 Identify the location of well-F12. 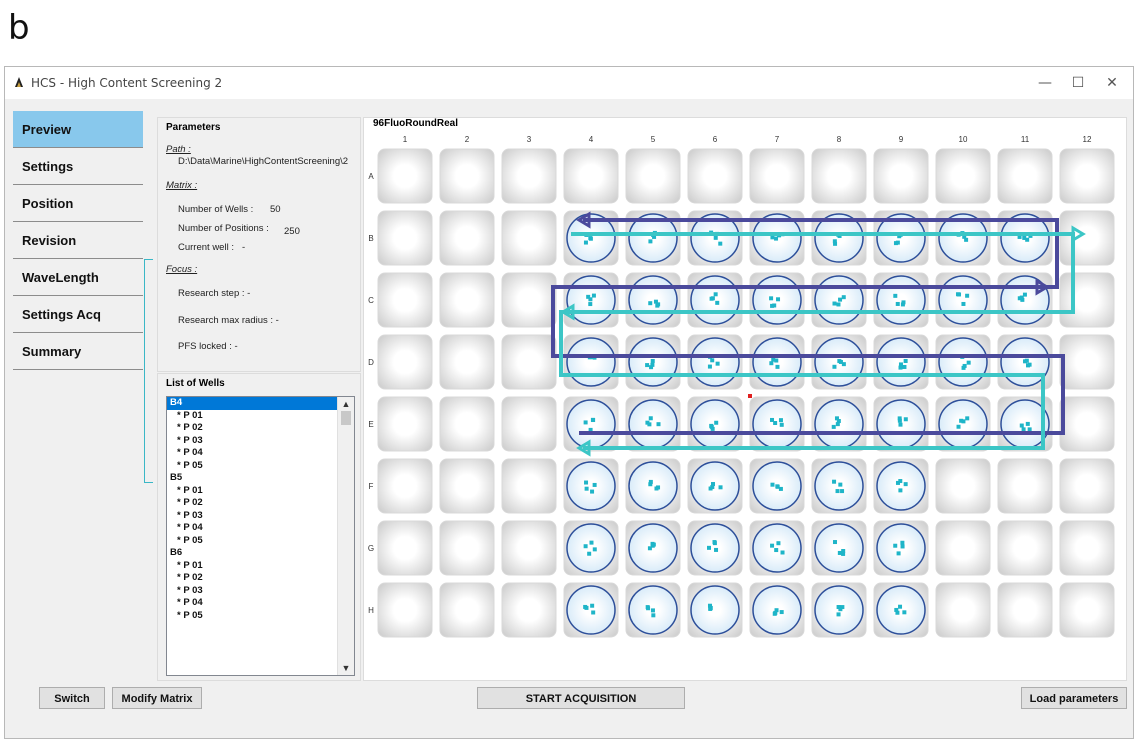
(1087, 486).